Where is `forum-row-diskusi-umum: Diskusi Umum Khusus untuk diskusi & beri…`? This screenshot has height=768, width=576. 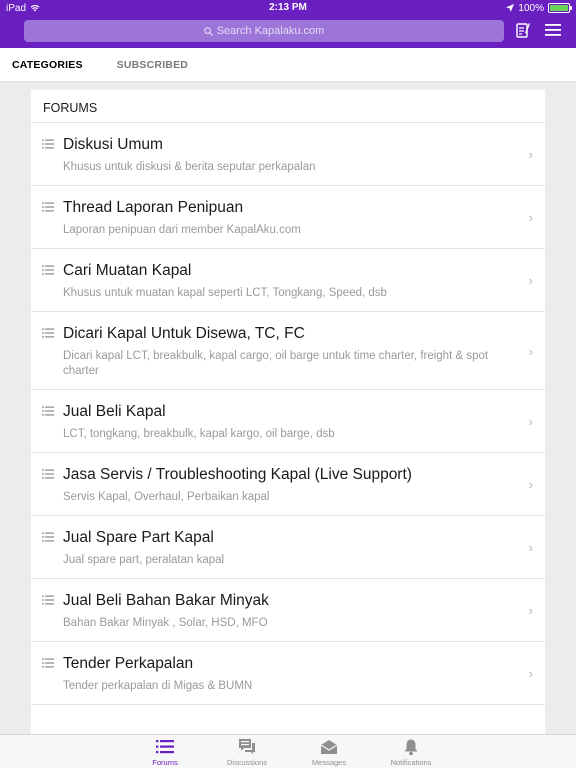
forum-row-diskusi-umum: Diskusi Umum Khusus untuk diskusi & beri… is located at coordinates (288, 154).